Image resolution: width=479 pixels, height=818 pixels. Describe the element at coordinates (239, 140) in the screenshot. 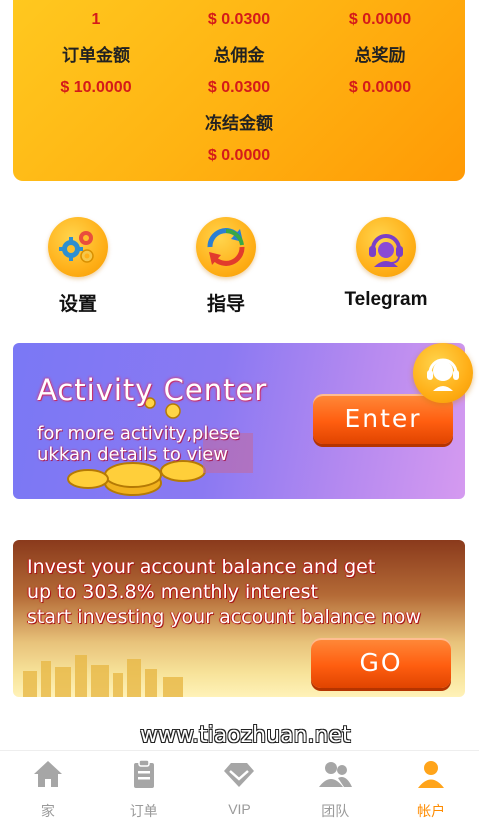

I see `stat-frozen-amount: 冻结金额 $ 0.0000` at that location.